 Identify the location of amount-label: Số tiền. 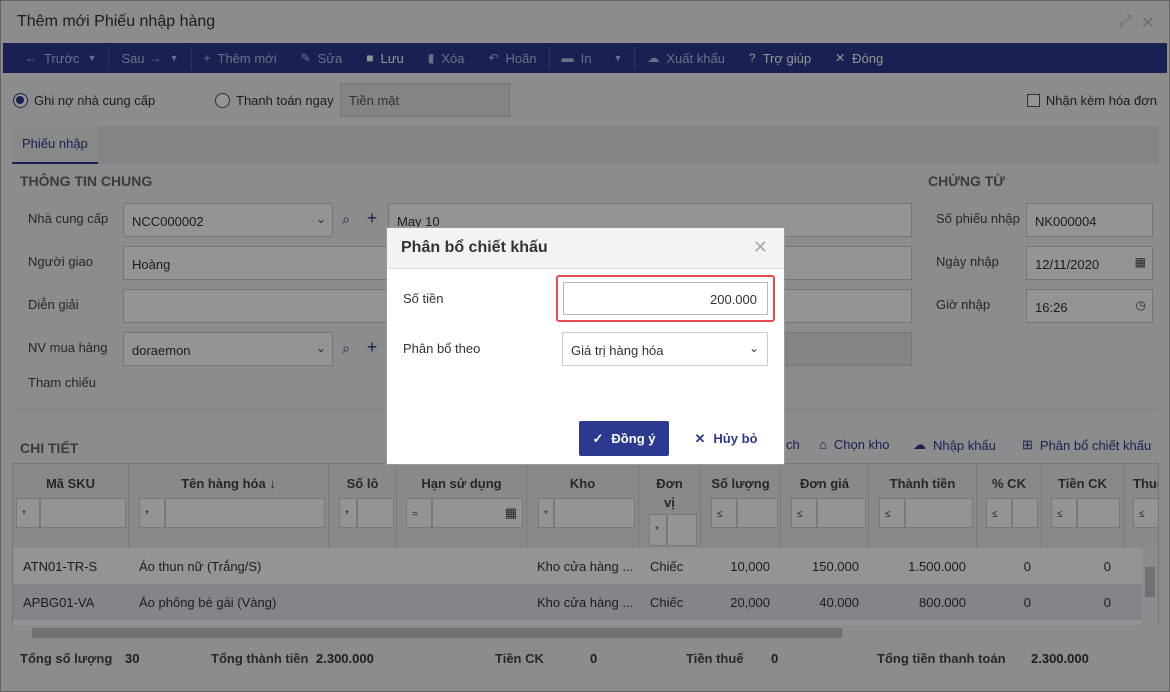
(423, 298).